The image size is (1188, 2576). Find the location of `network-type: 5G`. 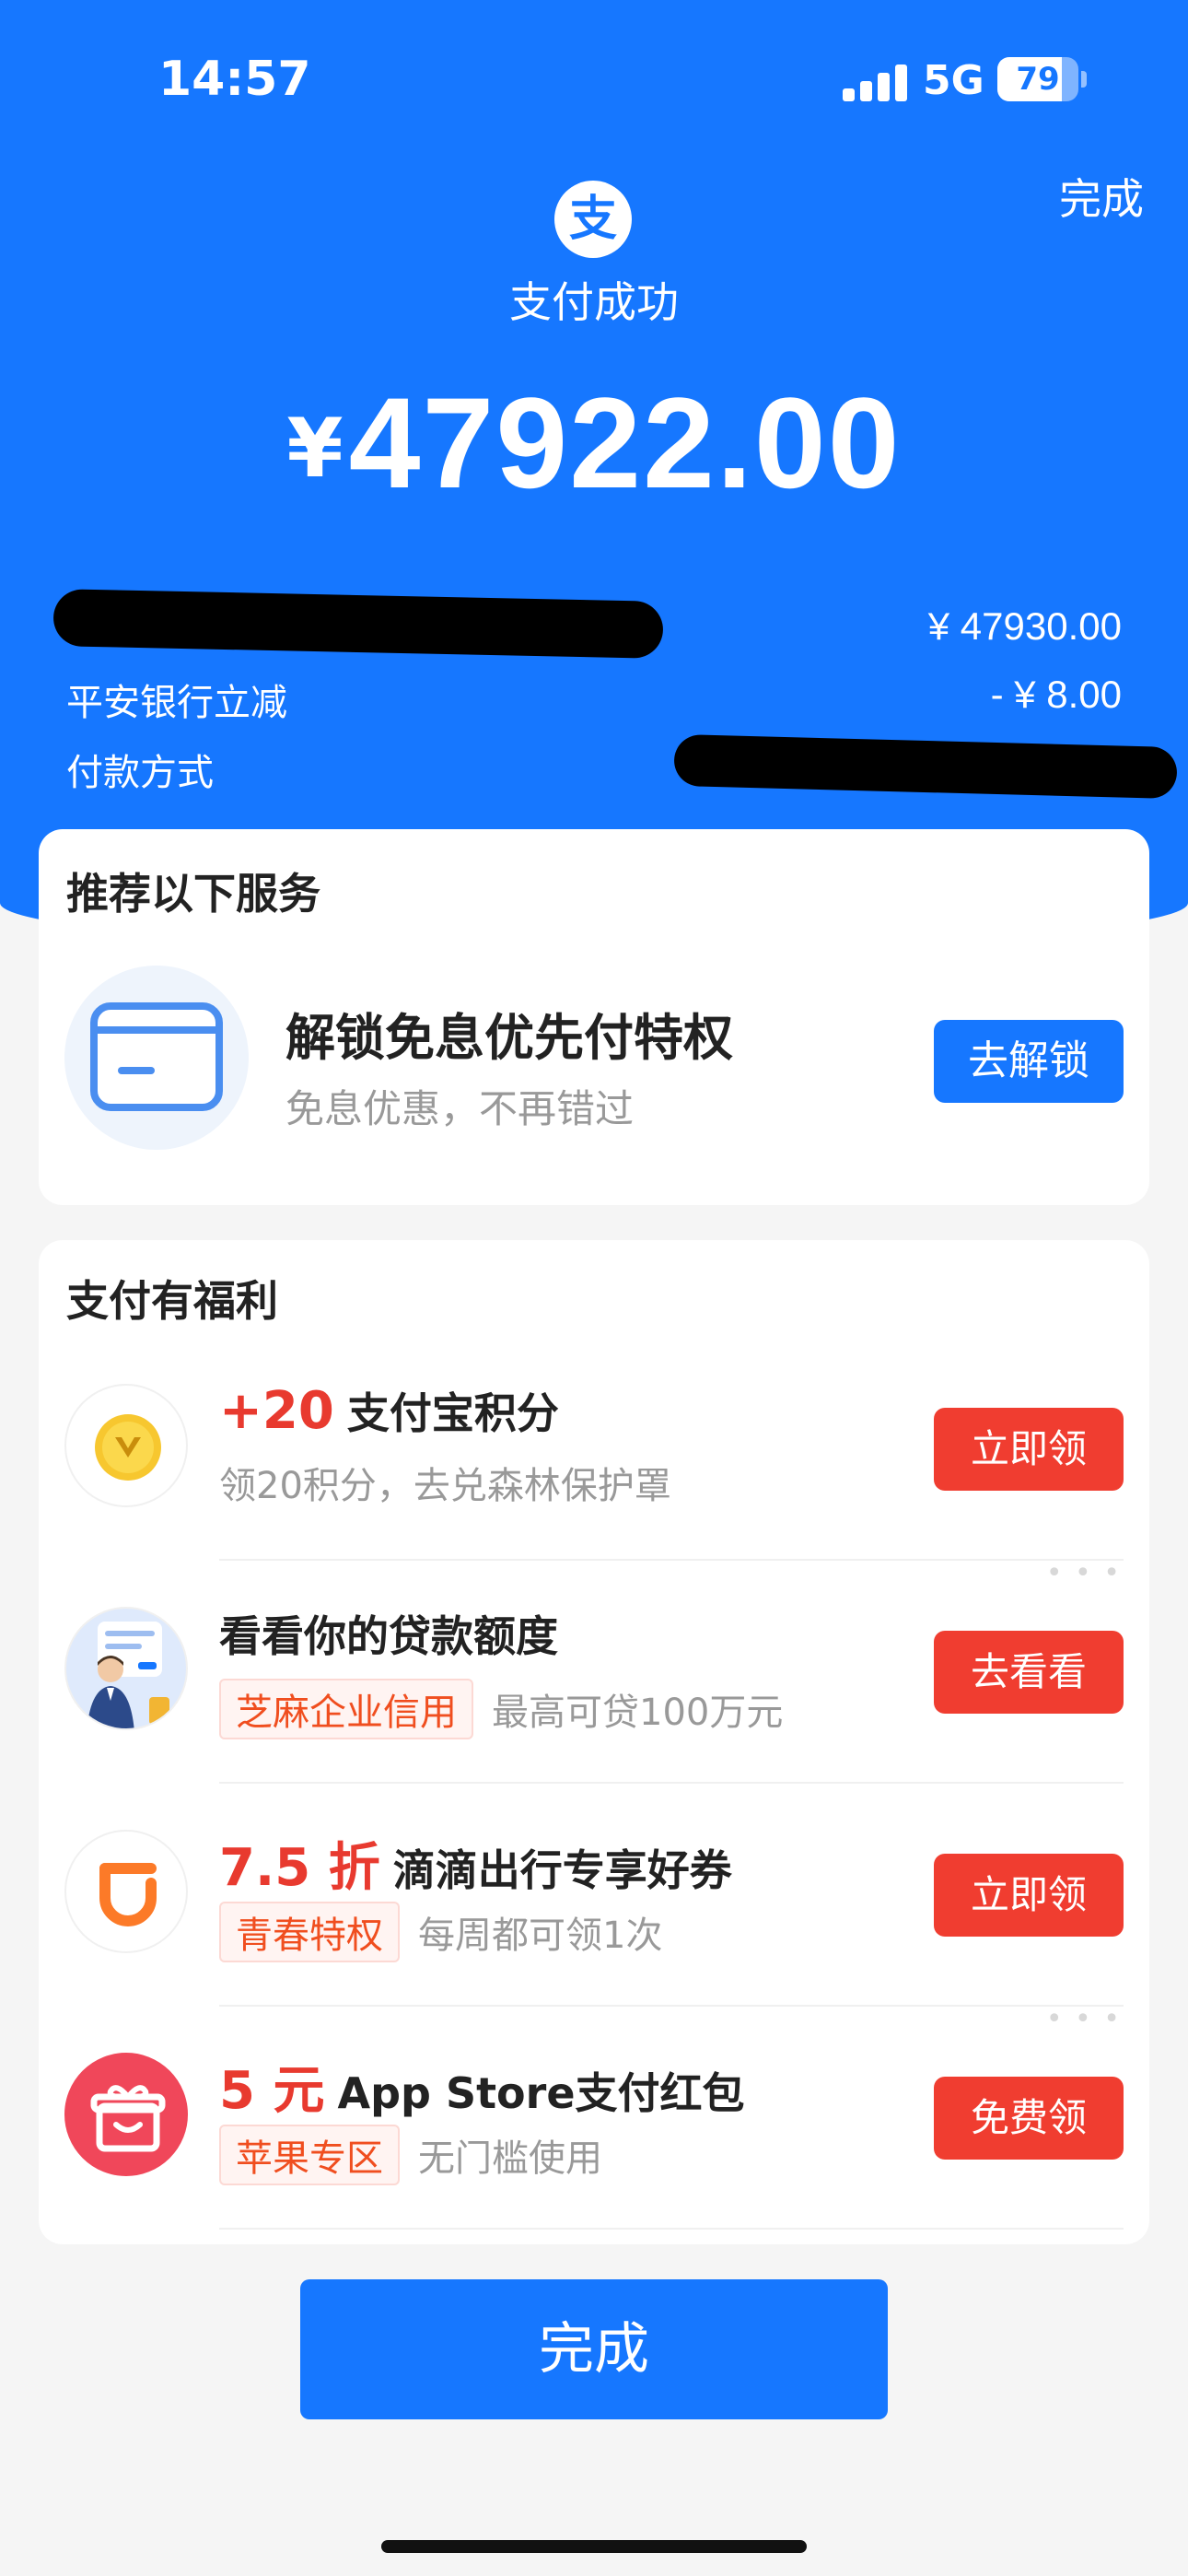

network-type: 5G is located at coordinates (954, 80).